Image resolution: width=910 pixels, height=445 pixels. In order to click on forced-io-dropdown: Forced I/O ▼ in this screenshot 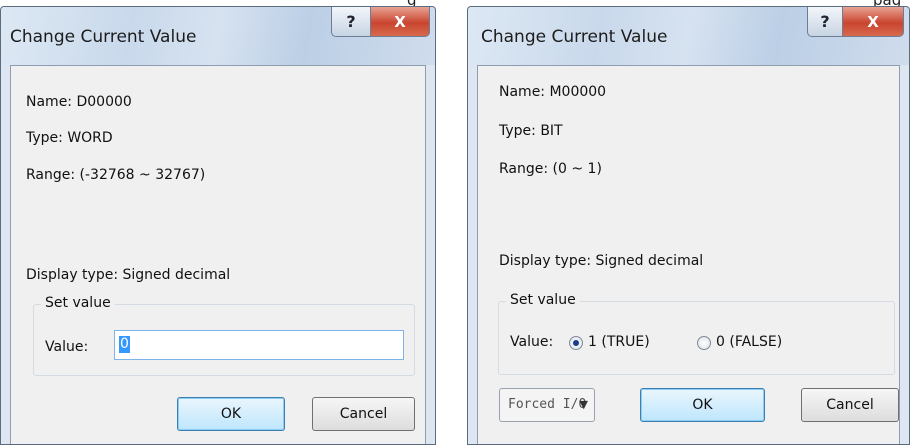, I will do `click(547, 405)`.